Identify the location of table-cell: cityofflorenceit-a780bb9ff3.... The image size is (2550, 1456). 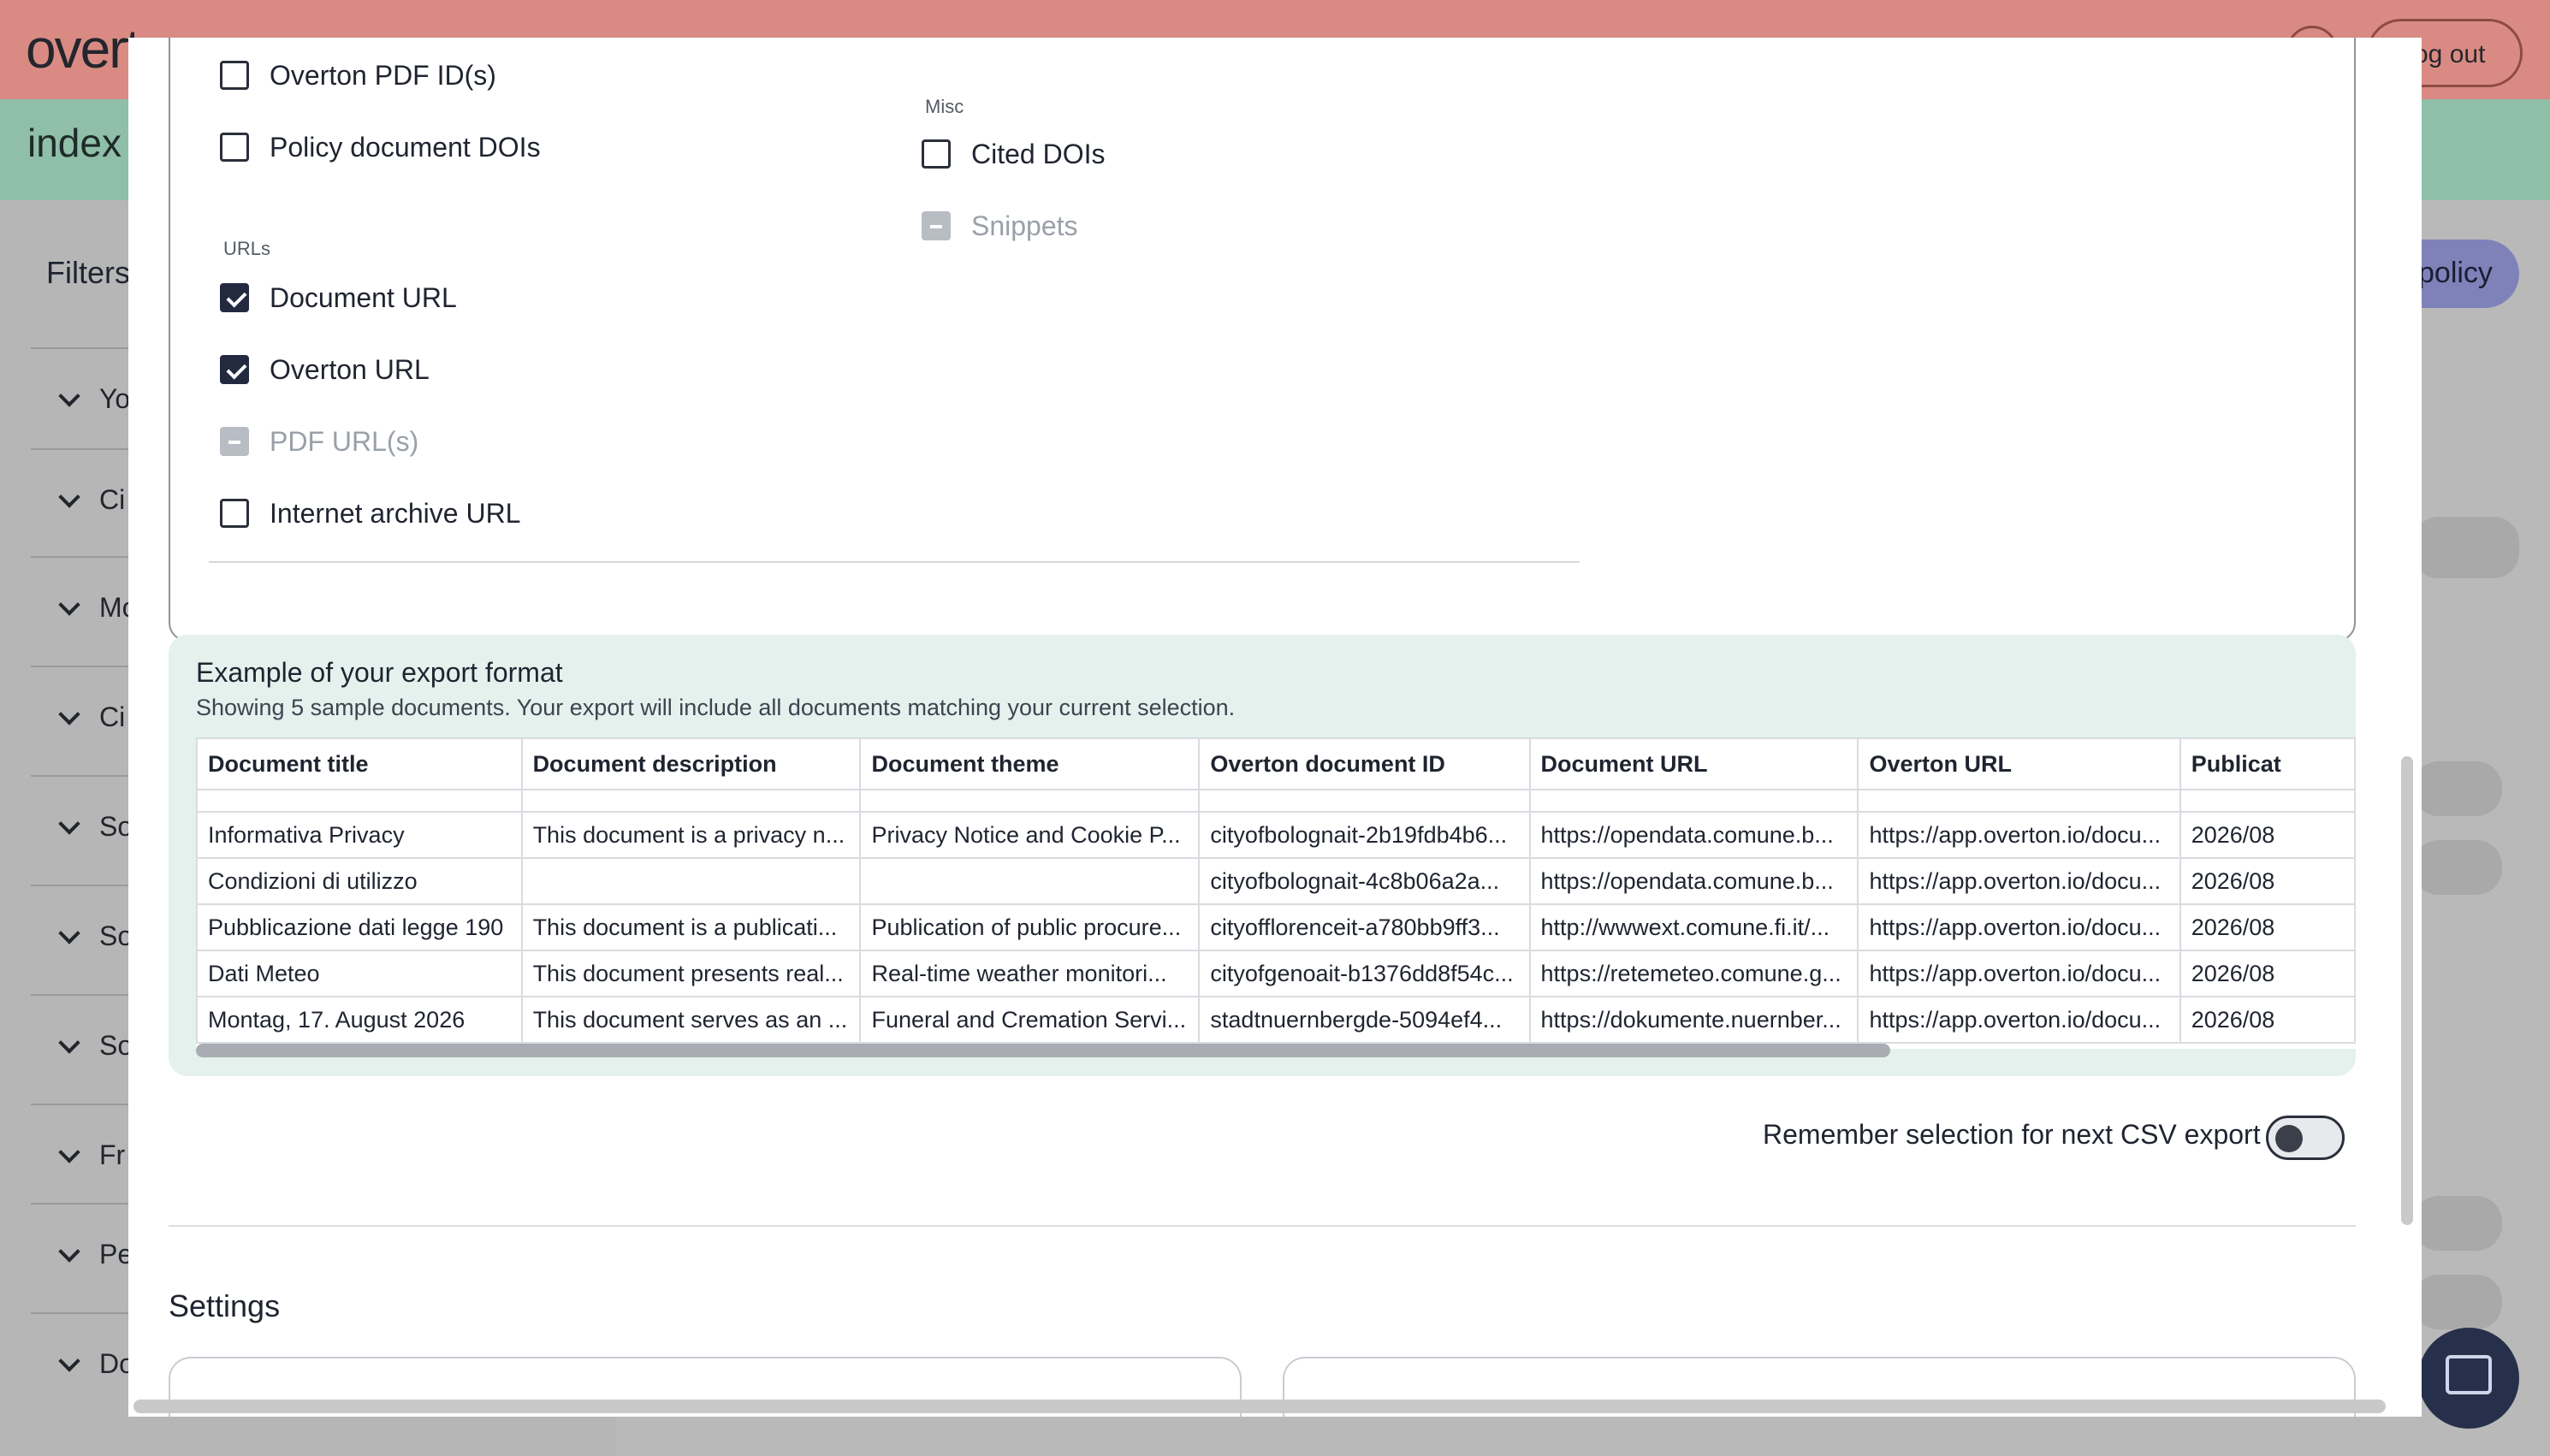
(1365, 927).